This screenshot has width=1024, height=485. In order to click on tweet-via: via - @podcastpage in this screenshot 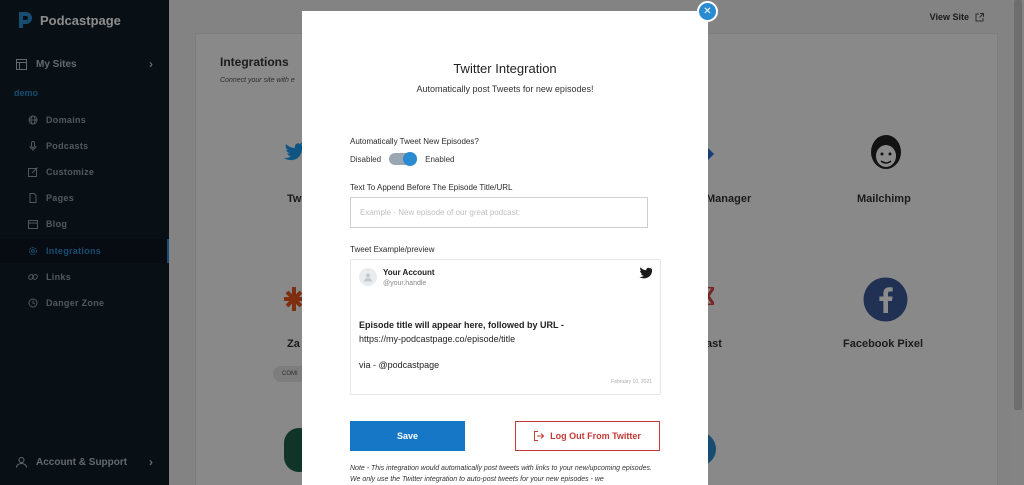, I will do `click(399, 365)`.